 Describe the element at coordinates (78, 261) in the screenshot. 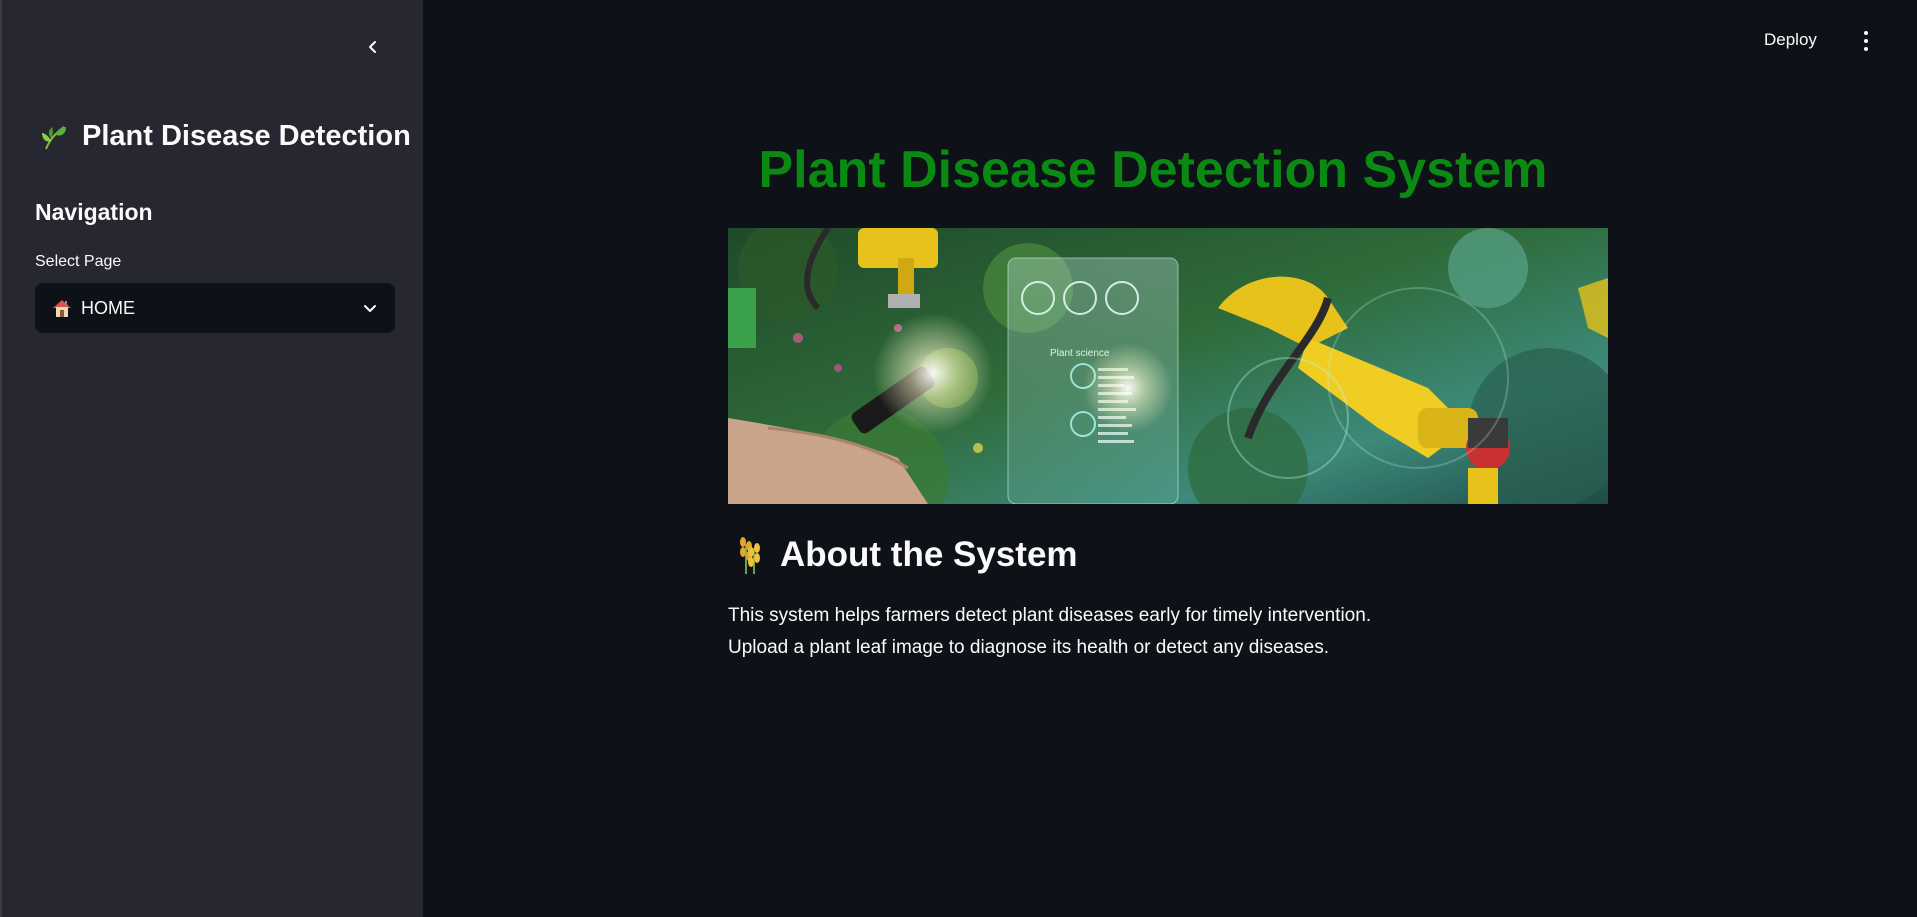

I see `select-page-label: Select Page` at that location.